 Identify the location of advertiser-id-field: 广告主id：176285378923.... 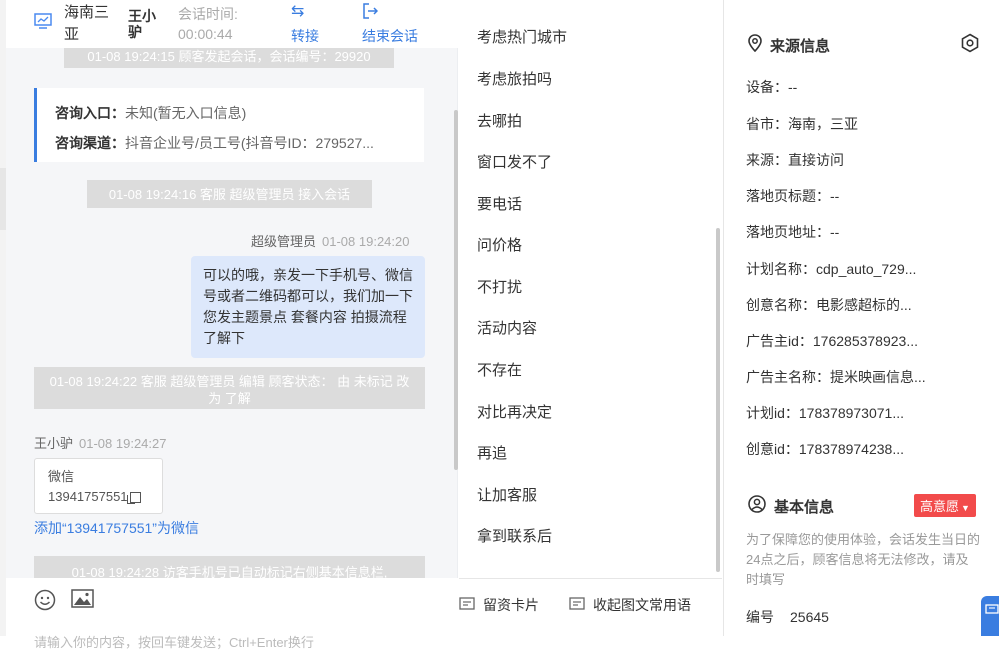
(832, 341).